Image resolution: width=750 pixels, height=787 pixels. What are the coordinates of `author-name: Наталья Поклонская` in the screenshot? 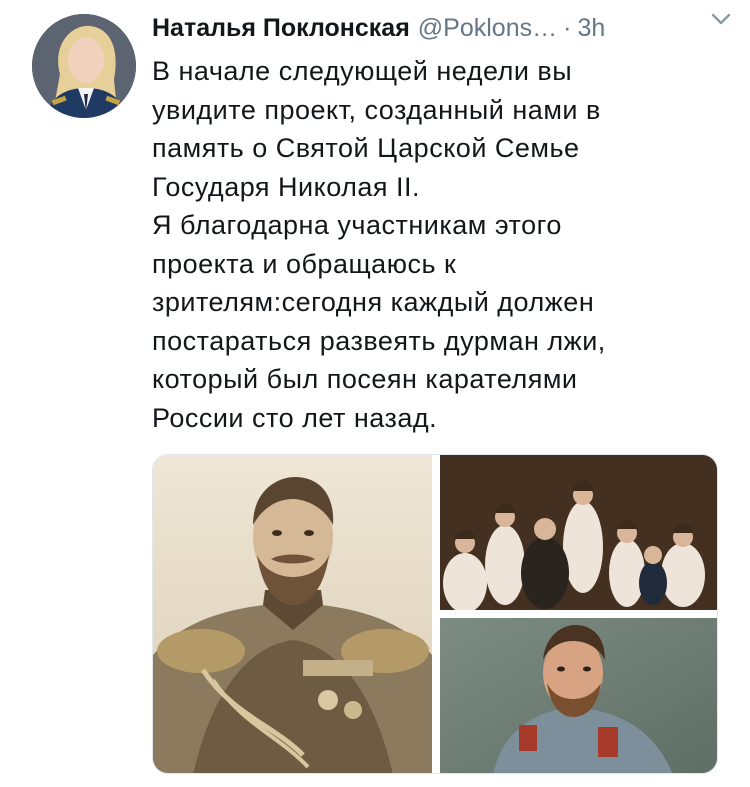 It's located at (281, 28).